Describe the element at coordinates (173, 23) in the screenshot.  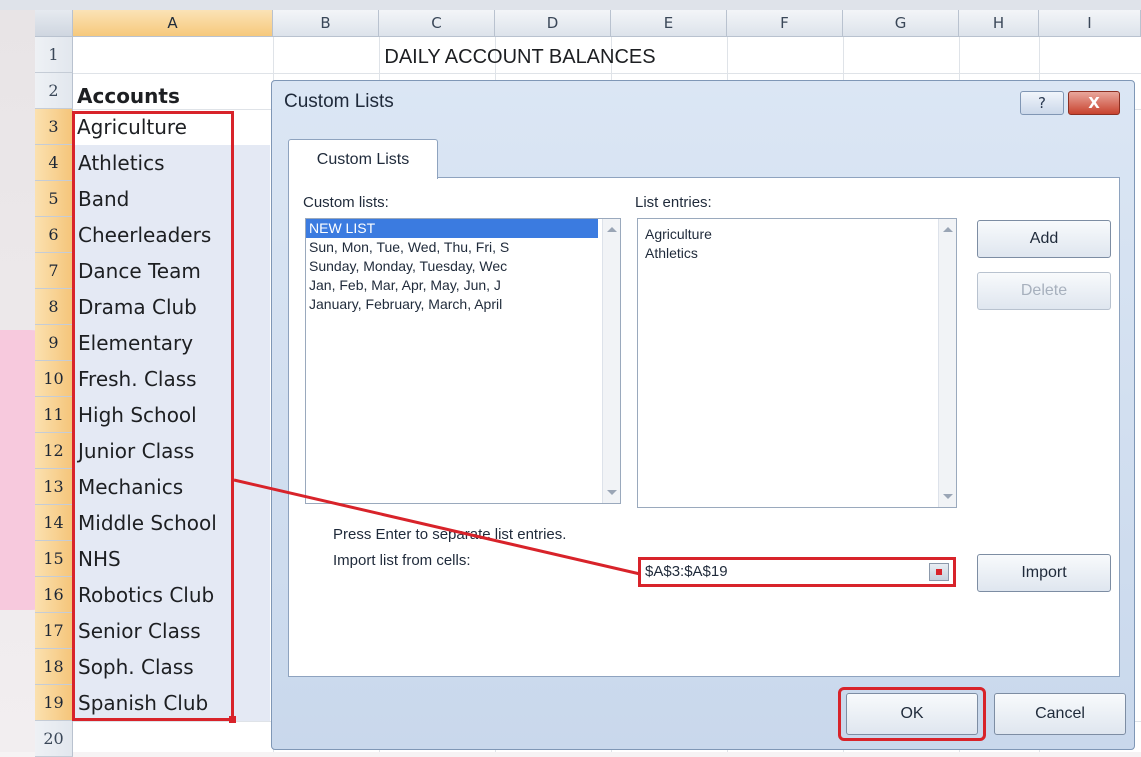
I see `column-header-a: A` at that location.